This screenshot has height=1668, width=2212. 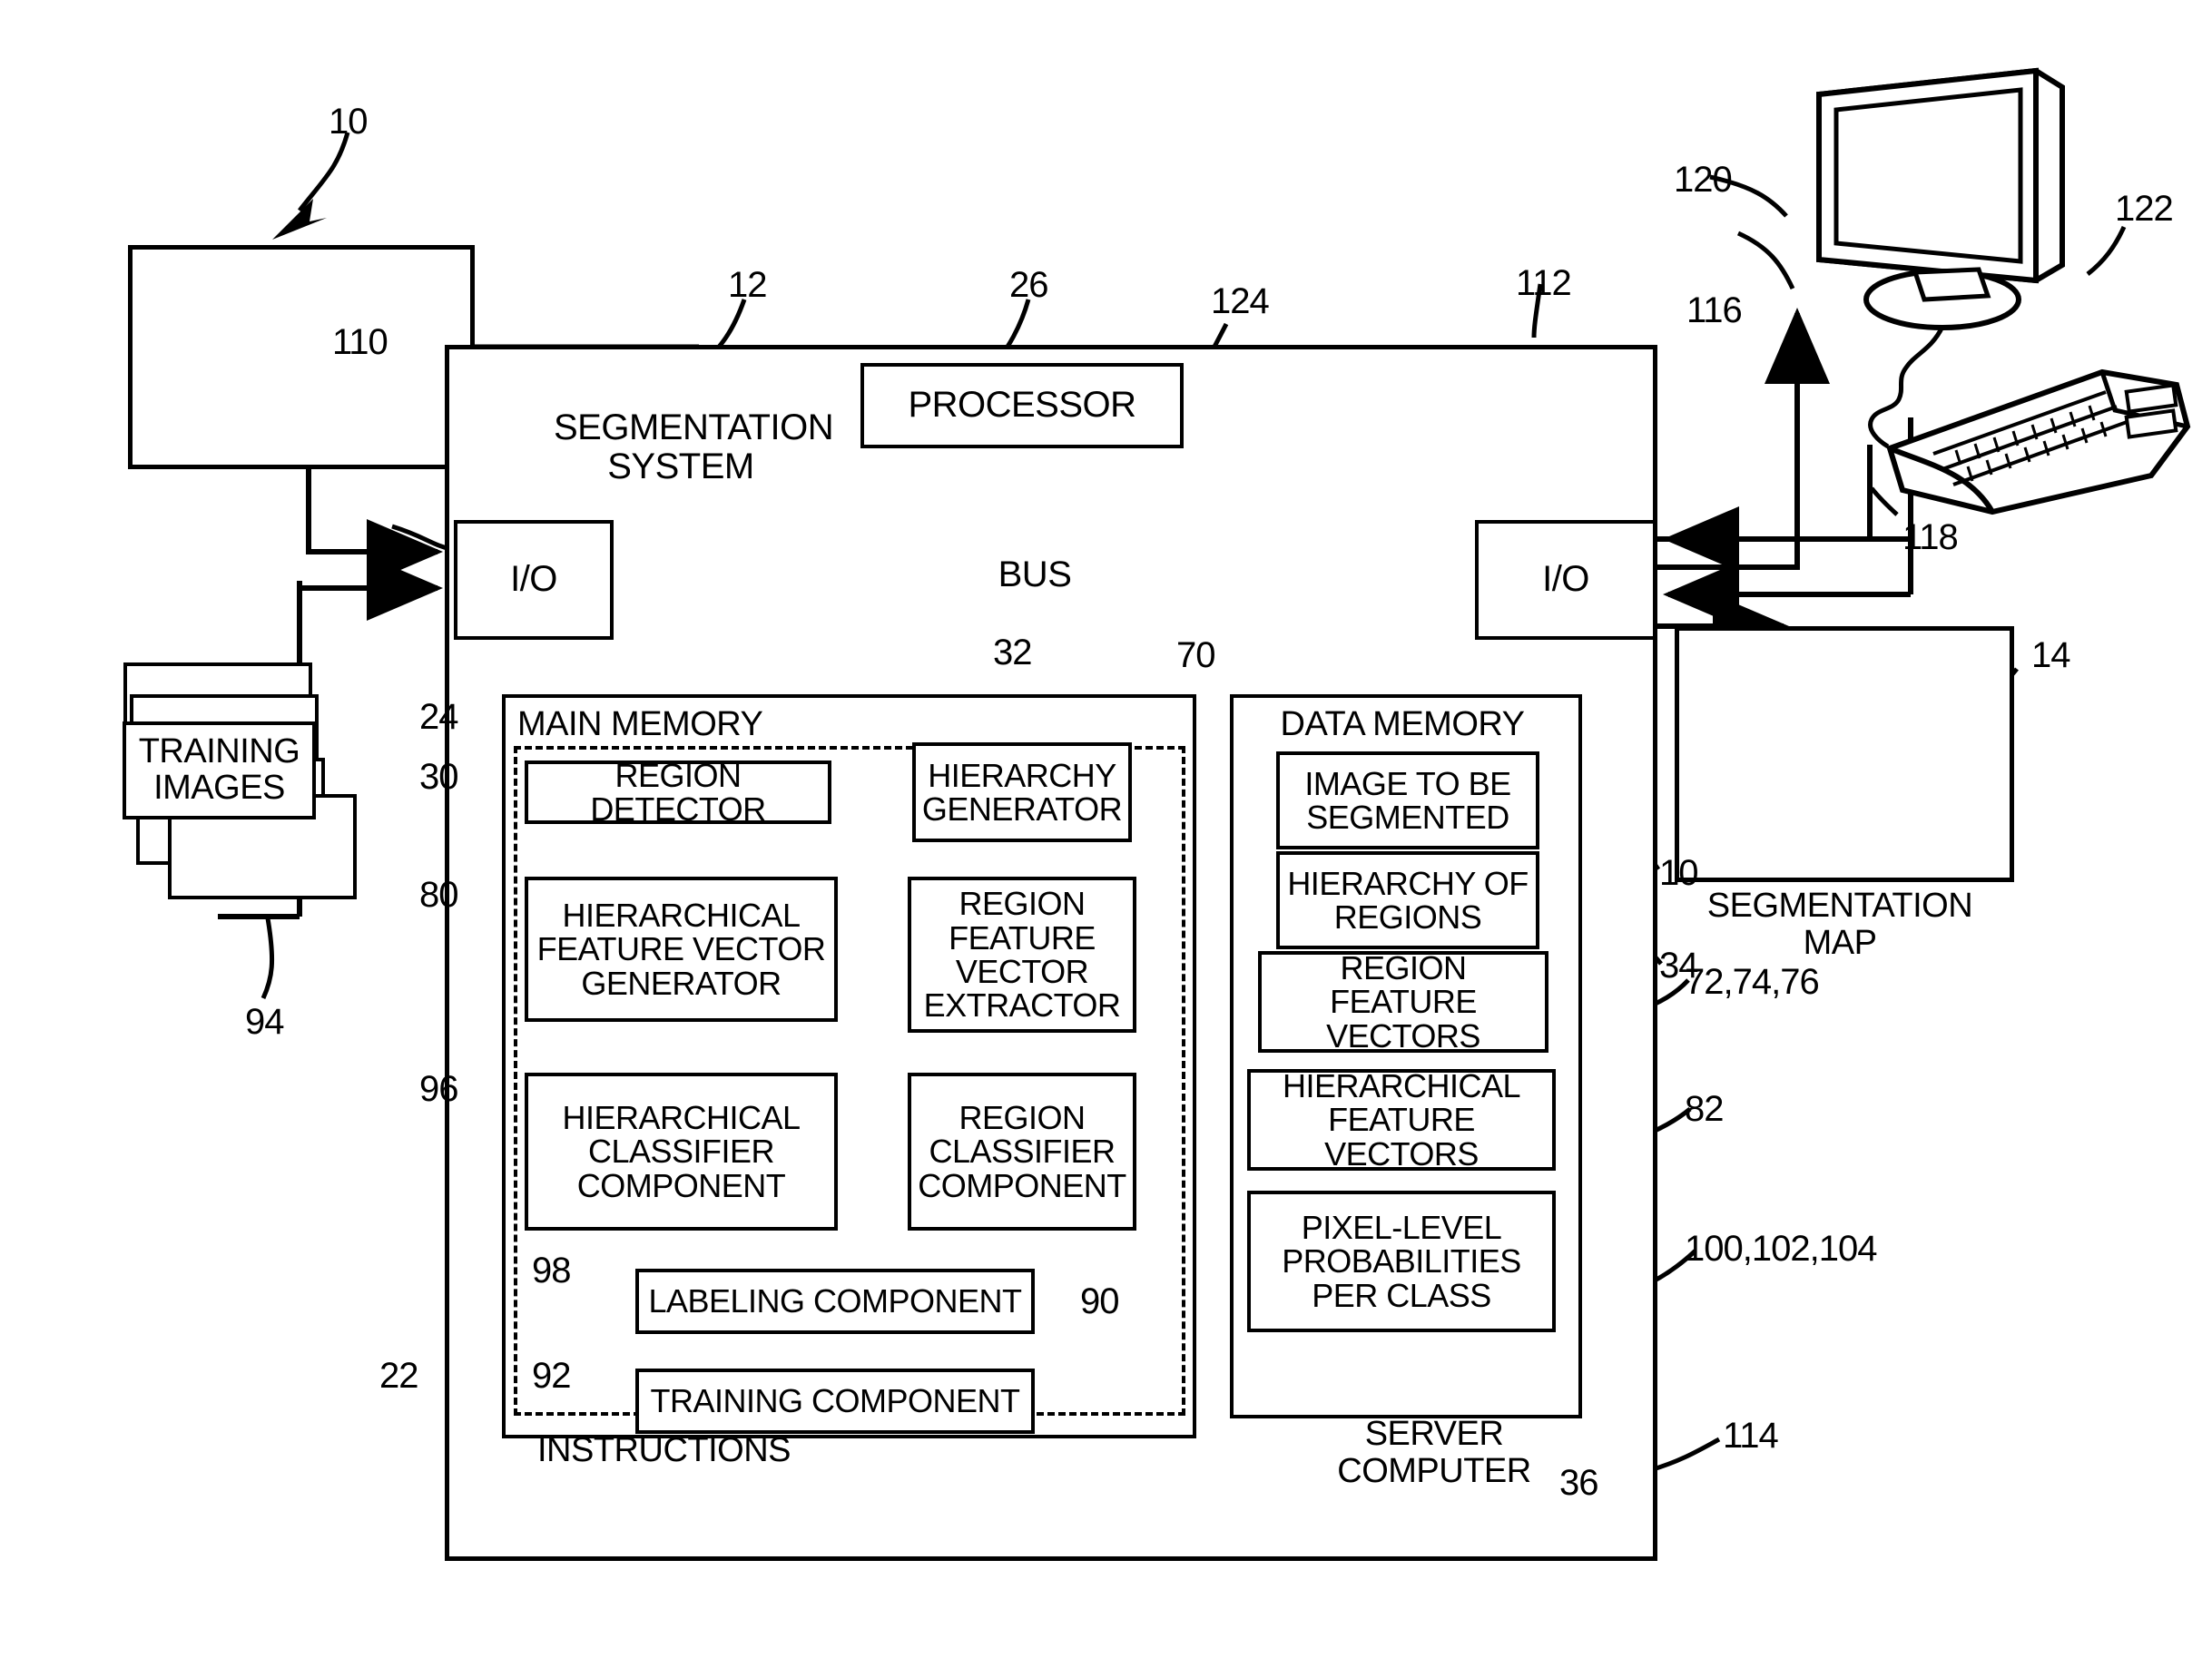 What do you see at coordinates (2039, 442) in the screenshot?
I see `keyboard-icon` at bounding box center [2039, 442].